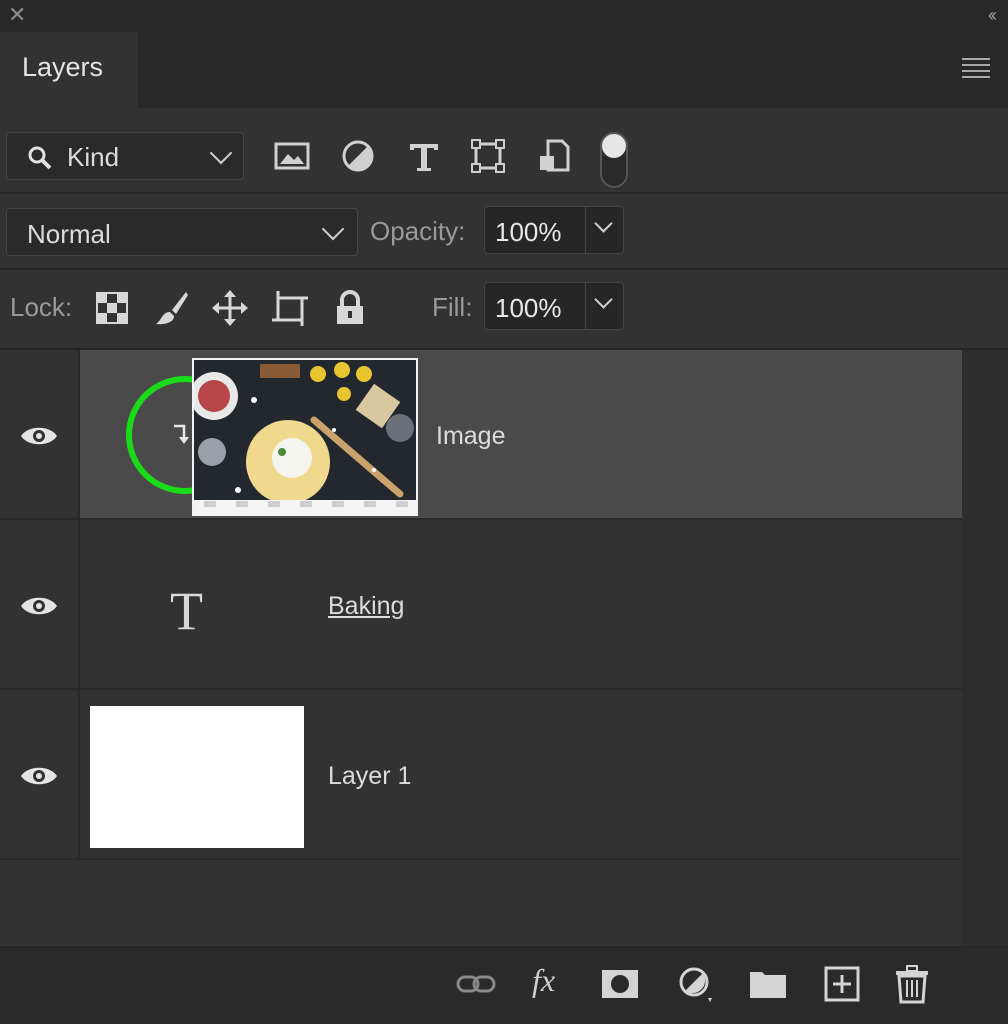 This screenshot has height=1024, width=1008. What do you see at coordinates (40, 158) in the screenshot?
I see `search-icon` at bounding box center [40, 158].